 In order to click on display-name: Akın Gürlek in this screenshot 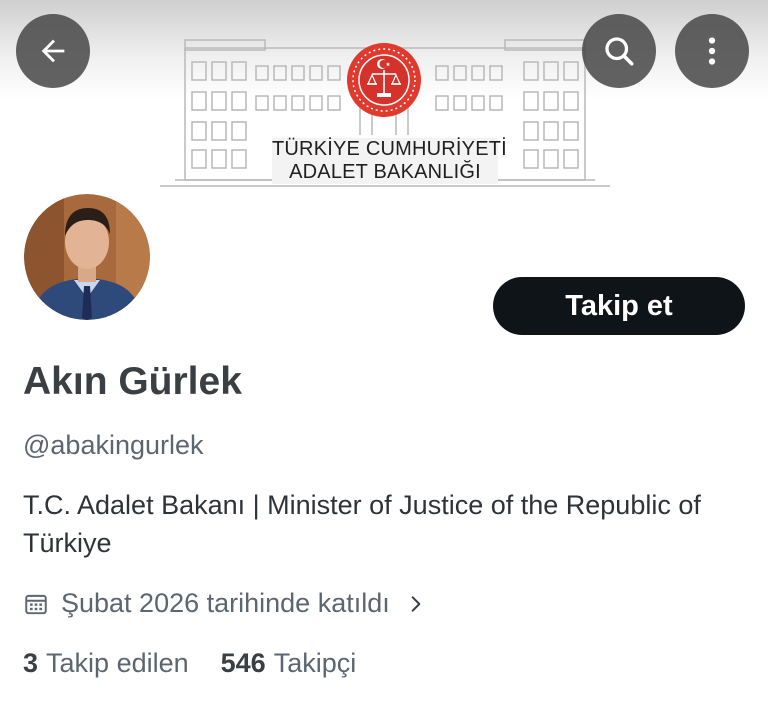, I will do `click(132, 381)`.